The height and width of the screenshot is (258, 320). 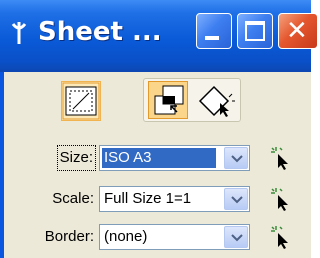 What do you see at coordinates (126, 236) in the screenshot?
I see `border-value: (none)` at bounding box center [126, 236].